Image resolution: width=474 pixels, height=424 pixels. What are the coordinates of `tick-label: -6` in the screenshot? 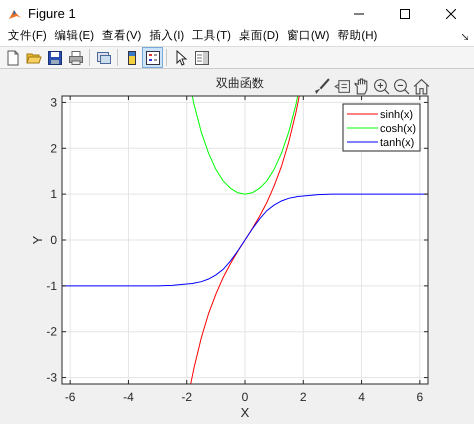 It's located at (70, 397).